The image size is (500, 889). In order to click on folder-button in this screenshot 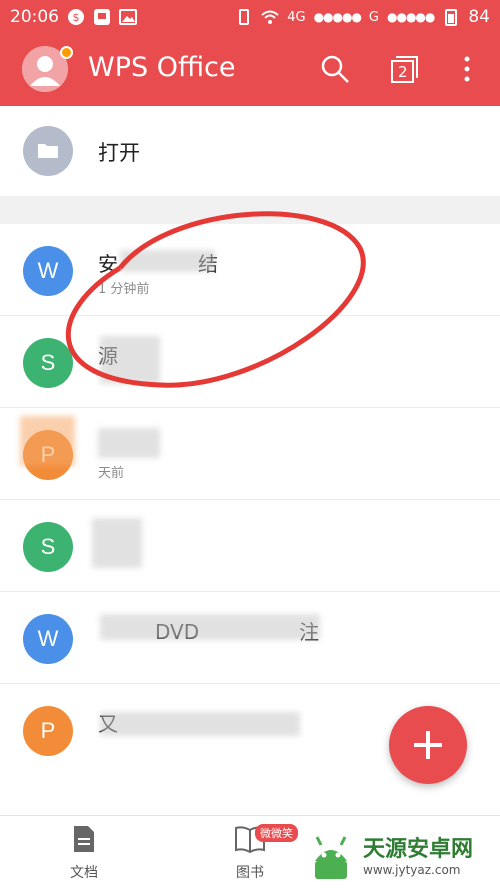, I will do `click(48, 151)`.